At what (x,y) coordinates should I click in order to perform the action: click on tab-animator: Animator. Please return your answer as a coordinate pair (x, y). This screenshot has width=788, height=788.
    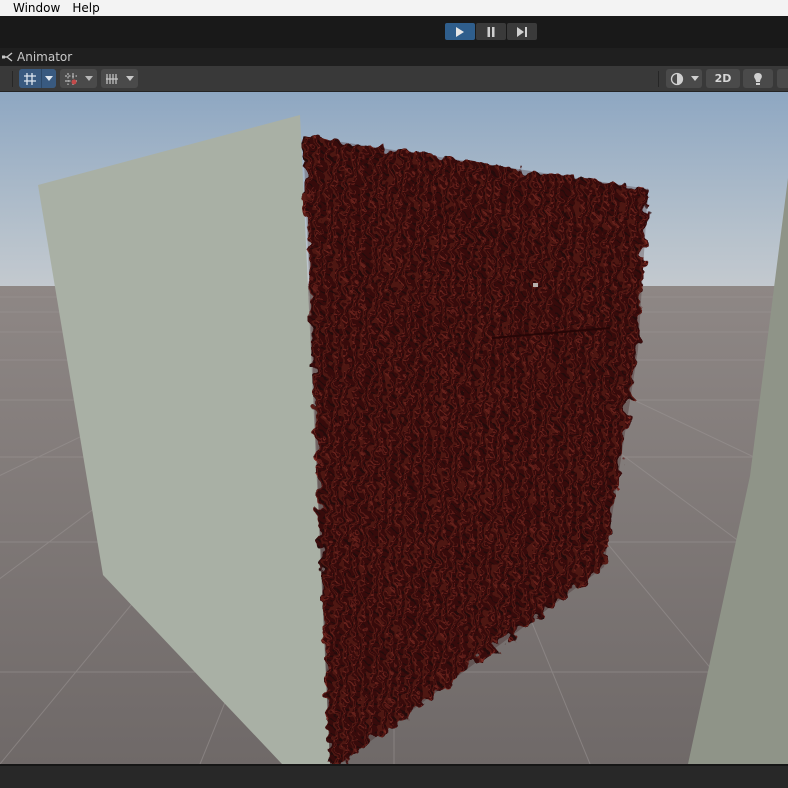
    Looking at the image, I should click on (36, 57).